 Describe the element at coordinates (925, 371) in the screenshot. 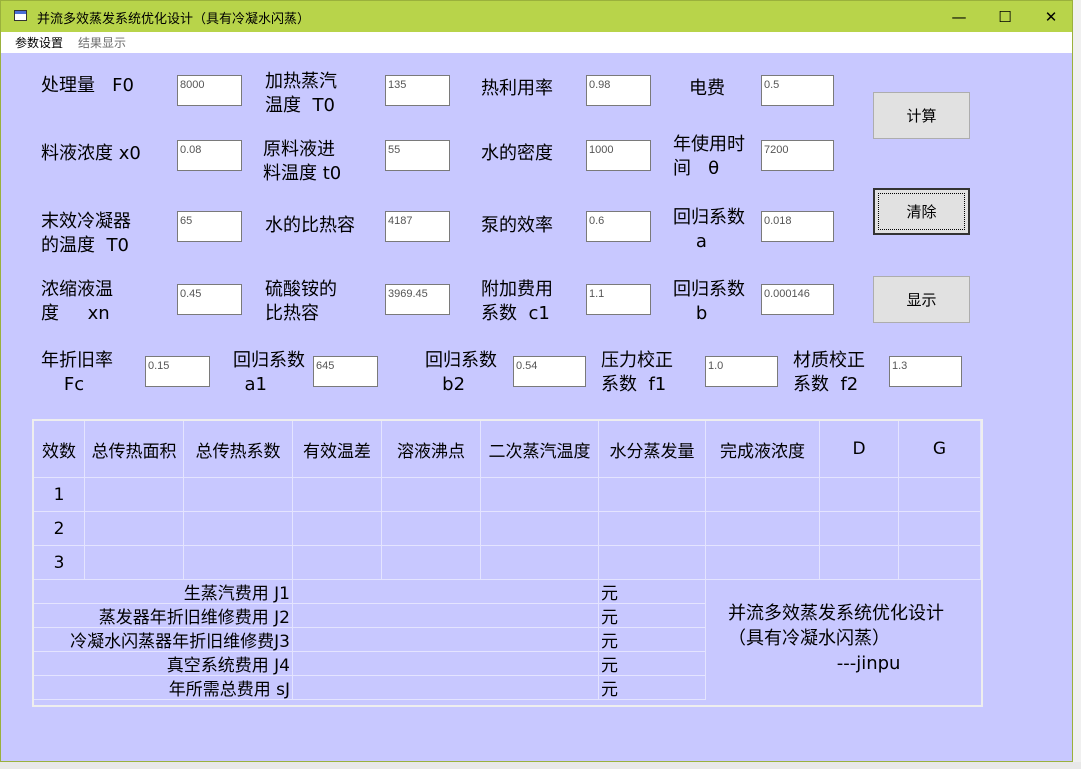

I see `input-f2: 1.3` at that location.